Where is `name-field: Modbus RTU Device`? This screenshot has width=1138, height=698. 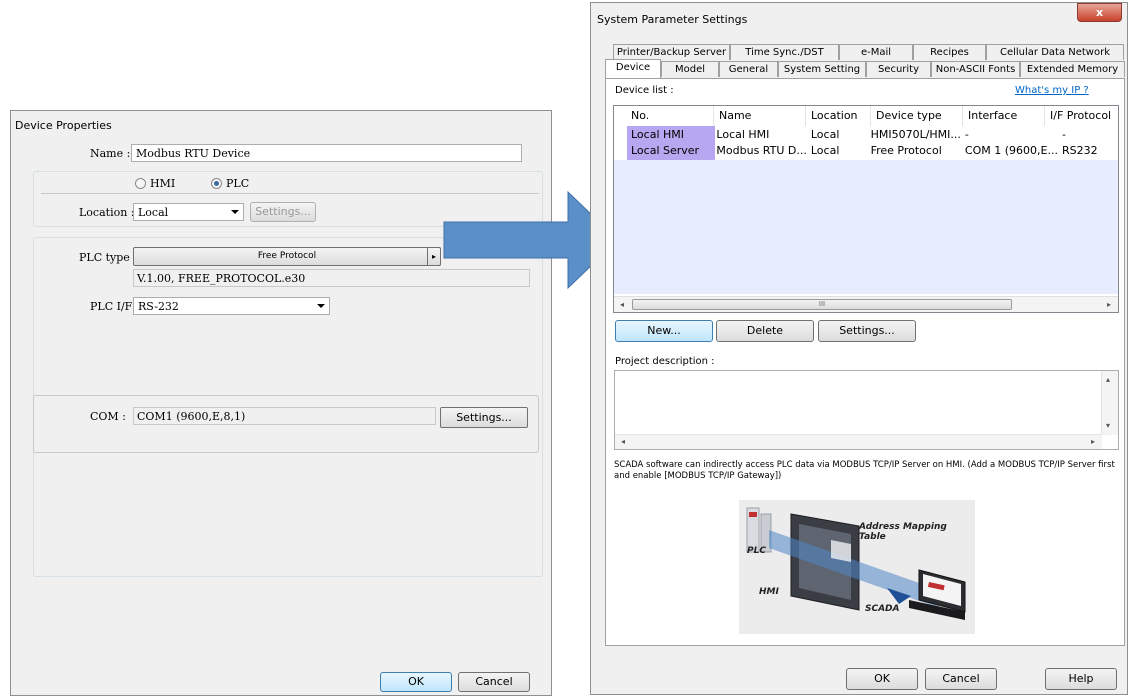
name-field: Modbus RTU Device is located at coordinates (326, 153).